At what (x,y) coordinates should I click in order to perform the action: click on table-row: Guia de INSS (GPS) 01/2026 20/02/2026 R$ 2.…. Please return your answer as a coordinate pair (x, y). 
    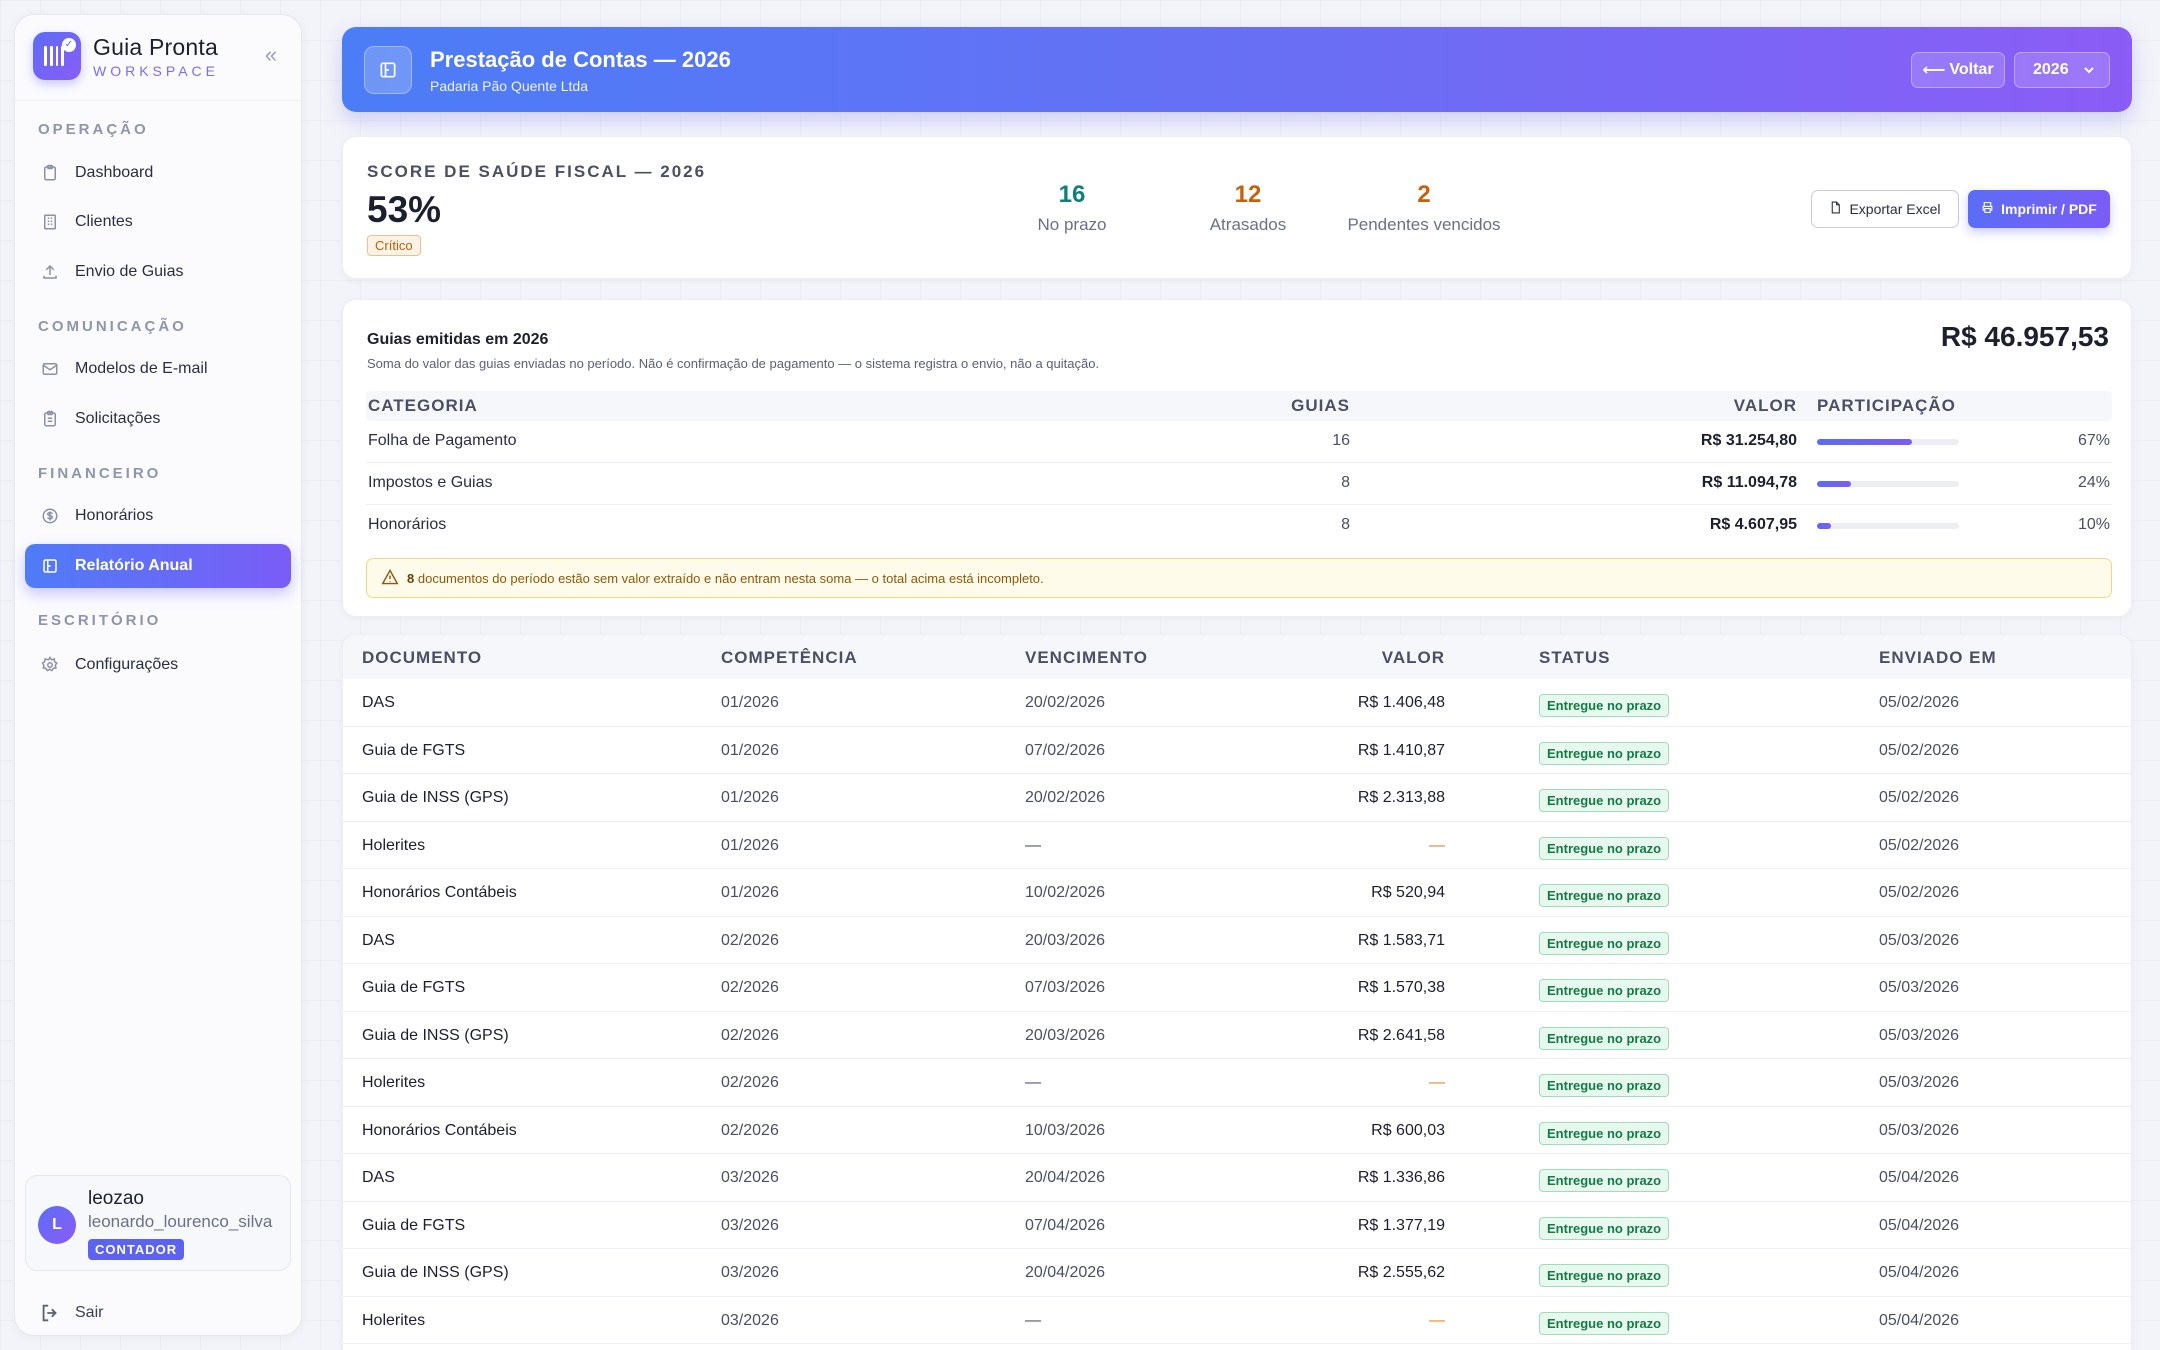
    Looking at the image, I should click on (1237, 798).